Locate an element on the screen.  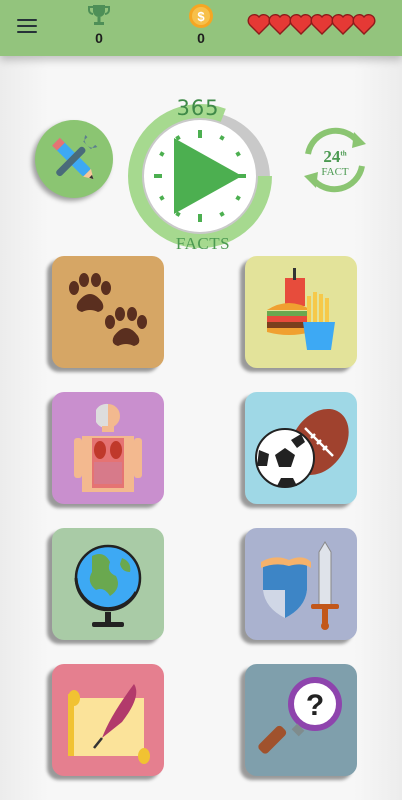
tools-button is located at coordinates (74, 159).